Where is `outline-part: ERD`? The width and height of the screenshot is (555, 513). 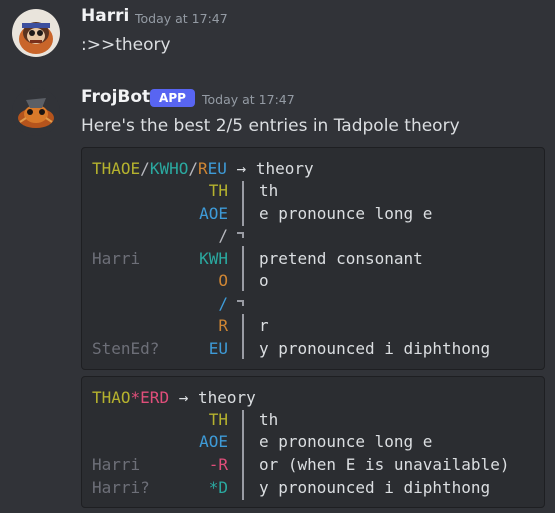
outline-part: ERD is located at coordinates (155, 397).